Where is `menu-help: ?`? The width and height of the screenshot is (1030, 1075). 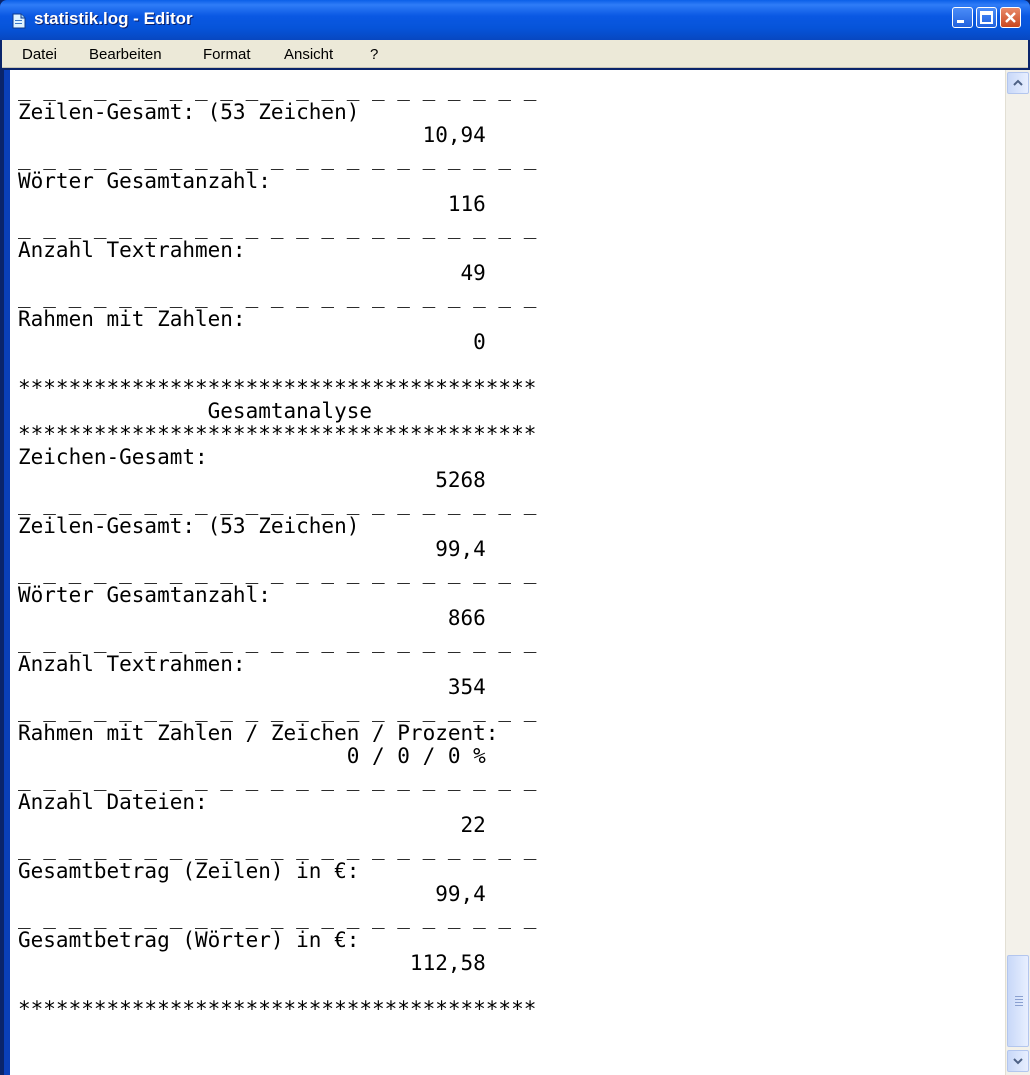
menu-help: ? is located at coordinates (374, 54).